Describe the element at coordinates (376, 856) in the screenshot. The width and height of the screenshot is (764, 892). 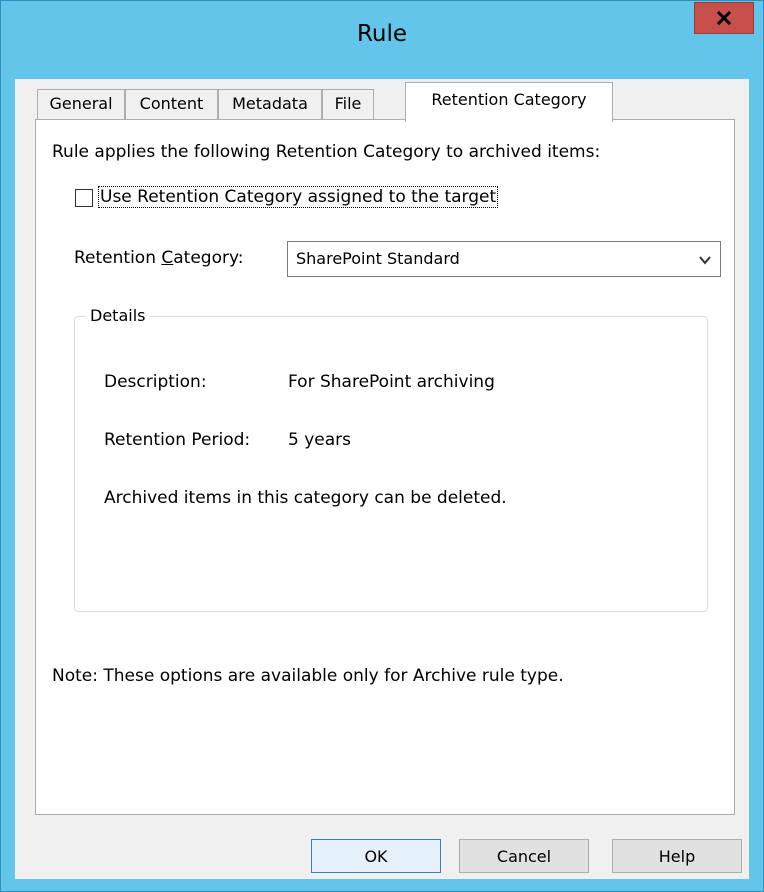
I see `ok-button: OK` at that location.